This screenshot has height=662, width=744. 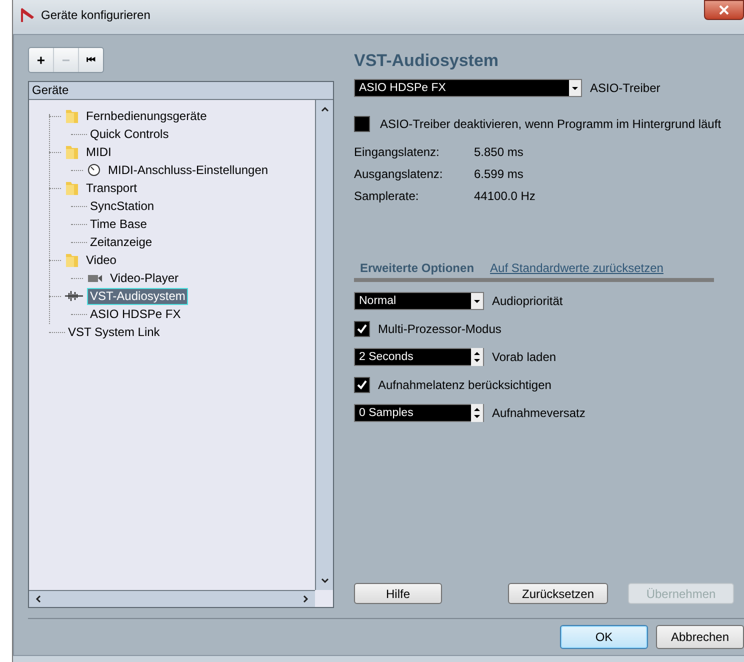 What do you see at coordinates (527, 301) in the screenshot?
I see `option-label: Audiopriorität` at bounding box center [527, 301].